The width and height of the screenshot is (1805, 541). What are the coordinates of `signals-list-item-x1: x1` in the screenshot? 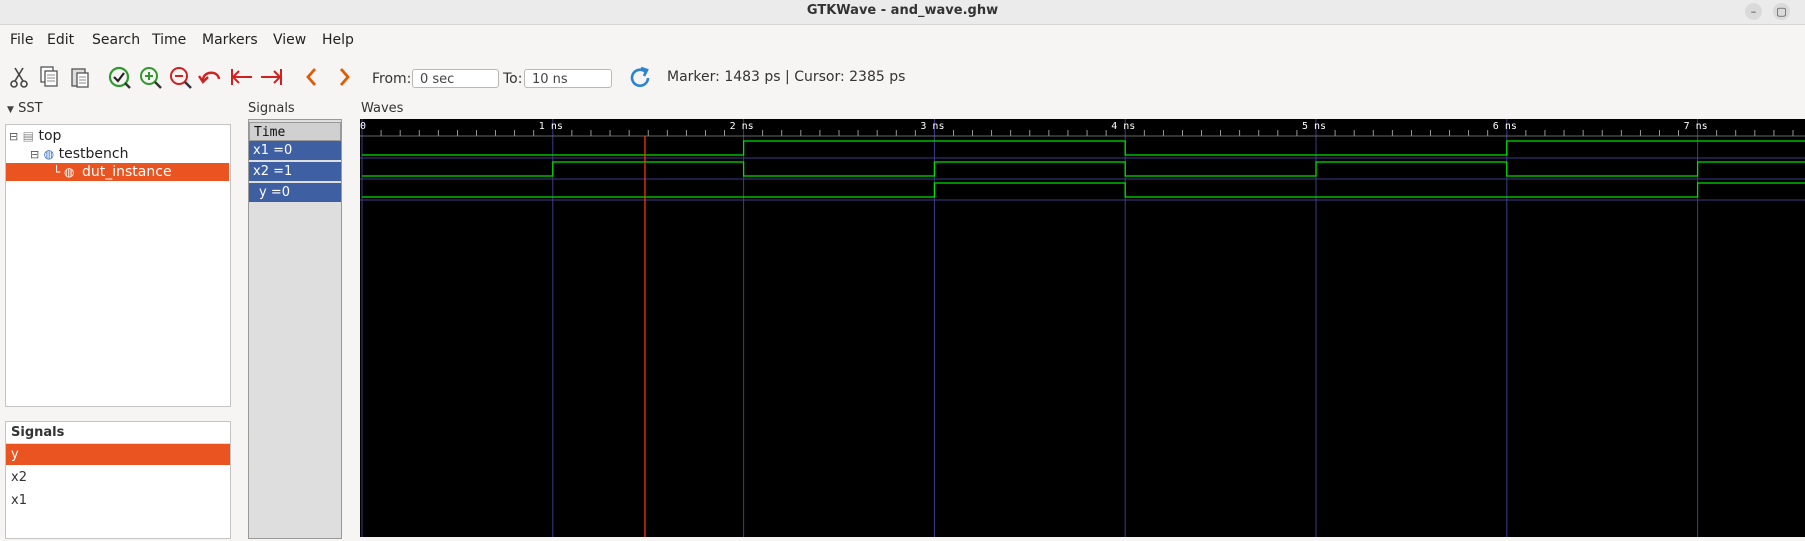 It's located at (118, 500).